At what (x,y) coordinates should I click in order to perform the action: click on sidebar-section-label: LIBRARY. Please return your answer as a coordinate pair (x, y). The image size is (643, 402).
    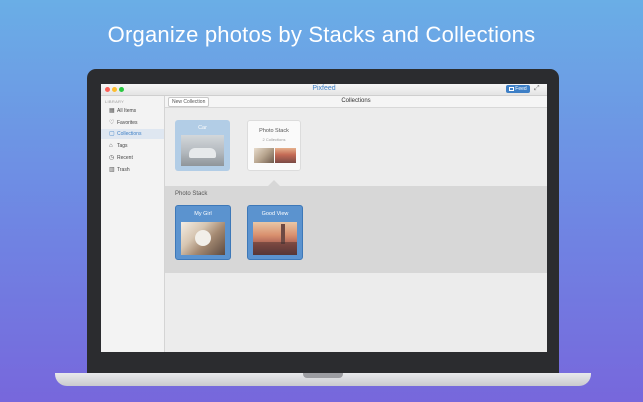
    Looking at the image, I should click on (115, 101).